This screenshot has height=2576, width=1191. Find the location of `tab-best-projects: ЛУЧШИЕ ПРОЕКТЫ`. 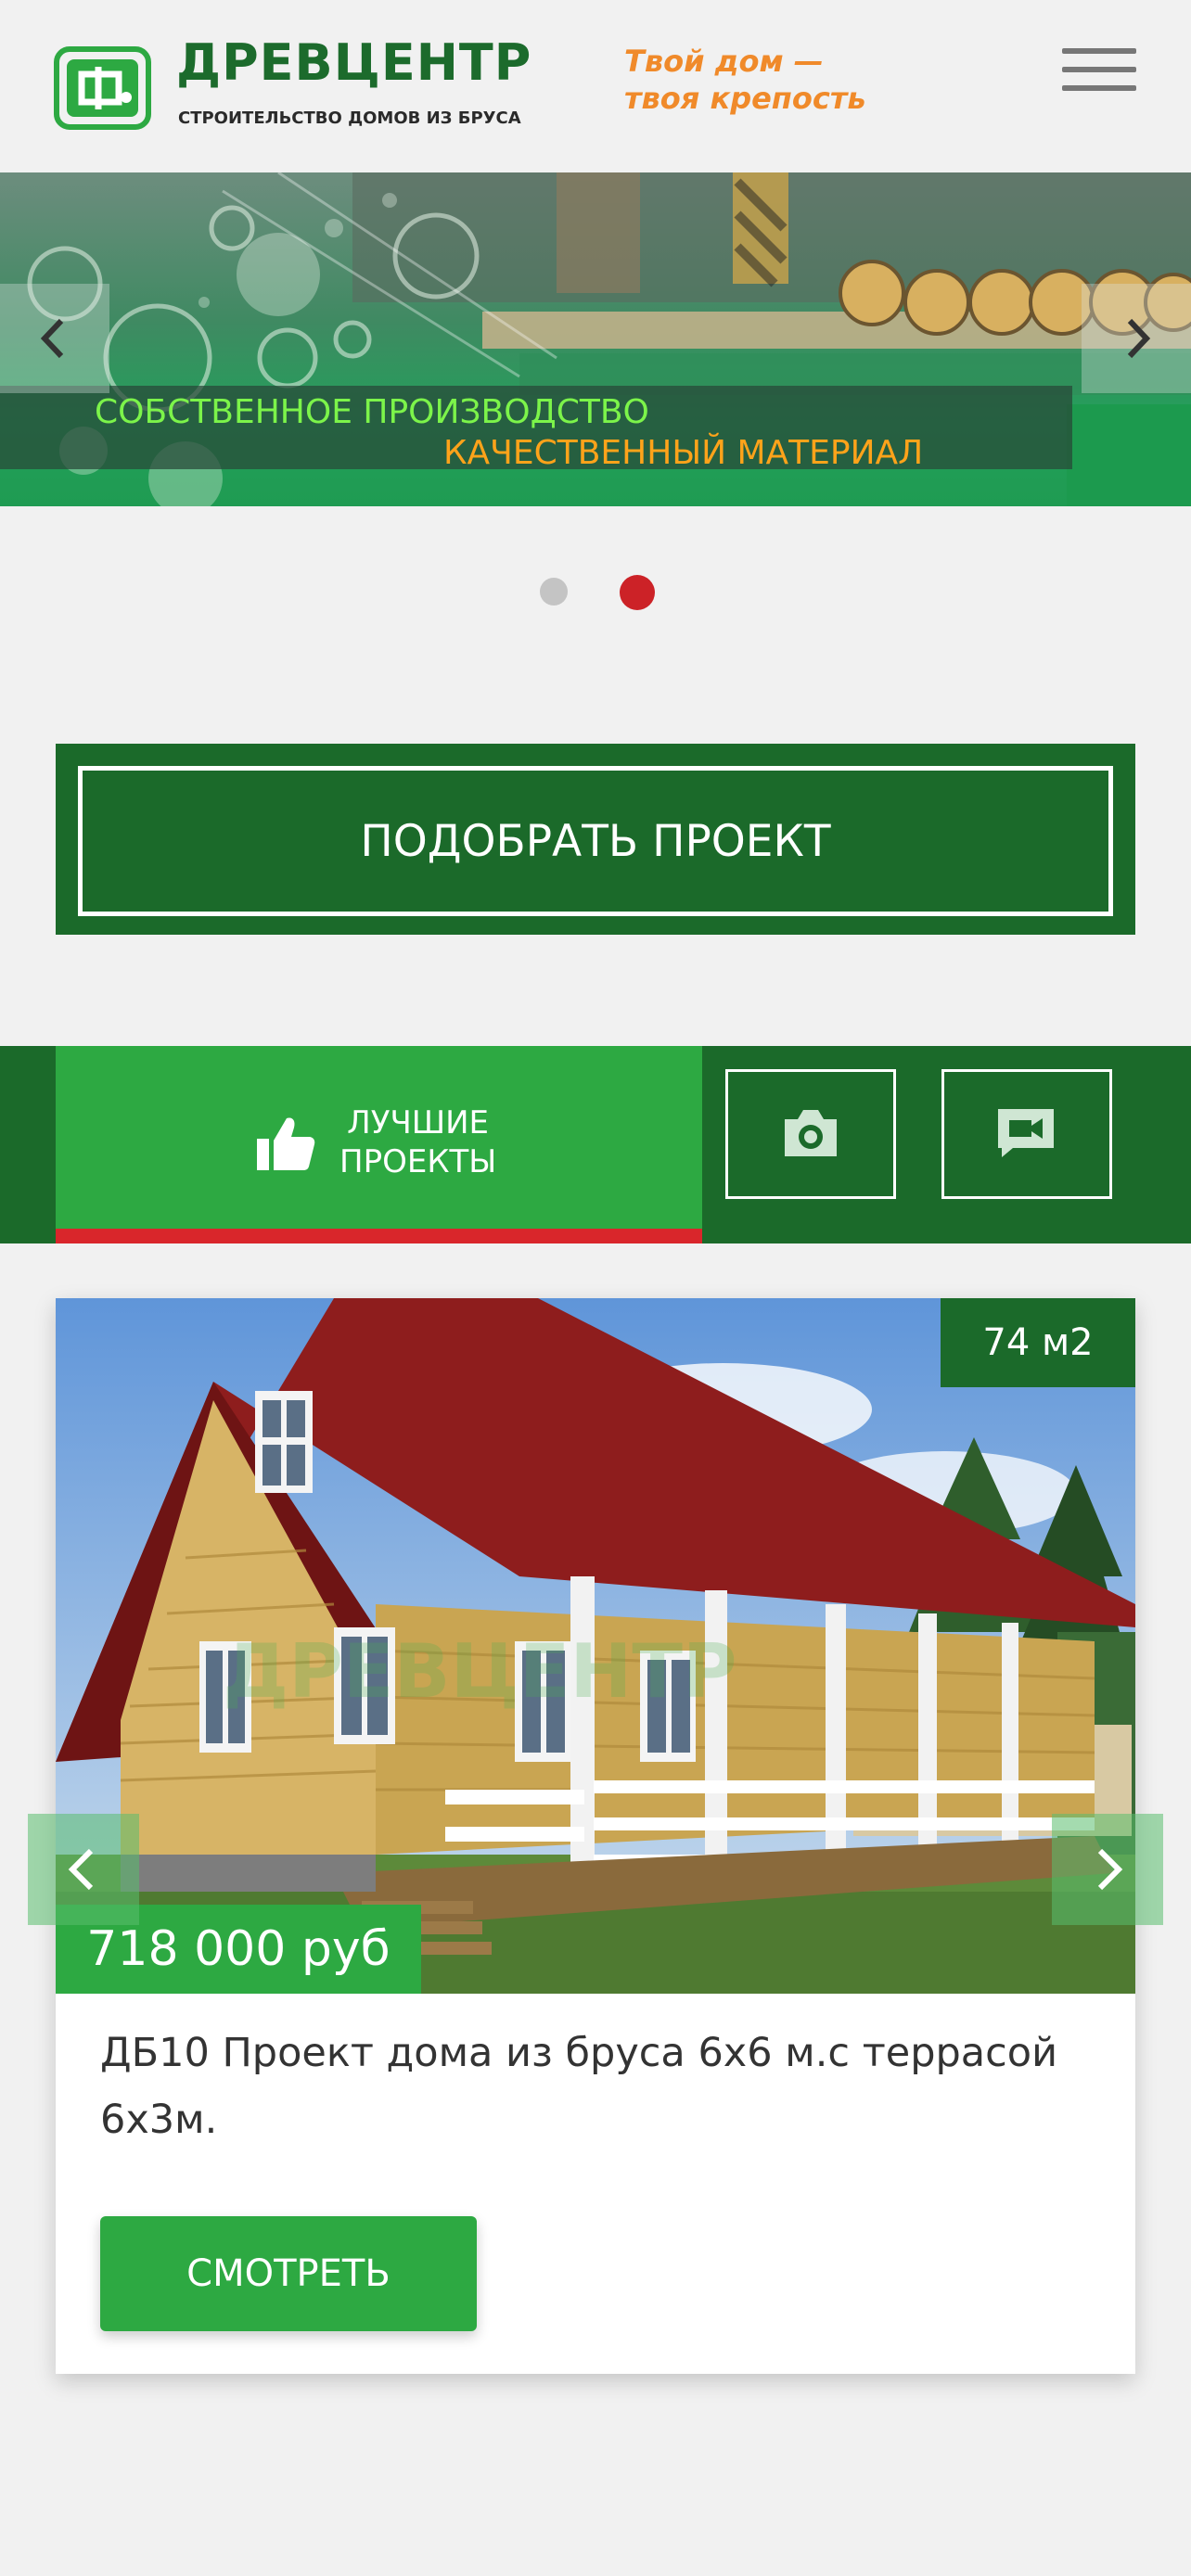

tab-best-projects: ЛУЧШИЕ ПРОЕКТЫ is located at coordinates (379, 1144).